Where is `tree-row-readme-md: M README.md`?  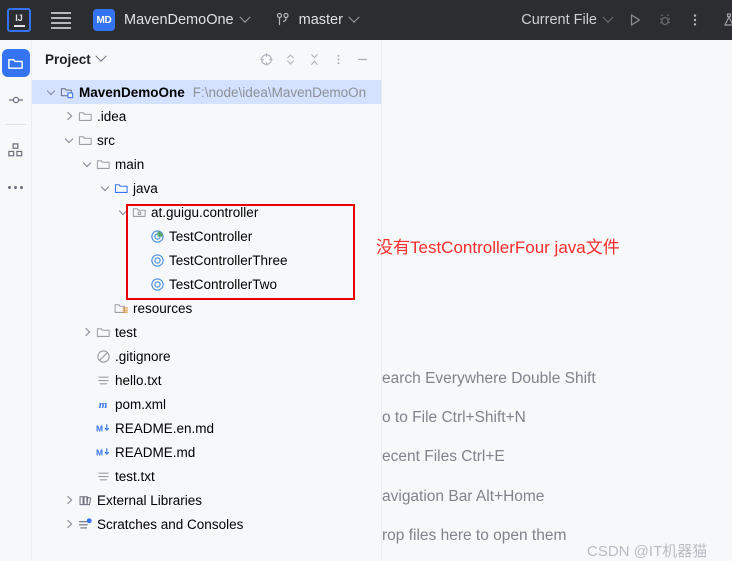 tree-row-readme-md: M README.md is located at coordinates (206, 452).